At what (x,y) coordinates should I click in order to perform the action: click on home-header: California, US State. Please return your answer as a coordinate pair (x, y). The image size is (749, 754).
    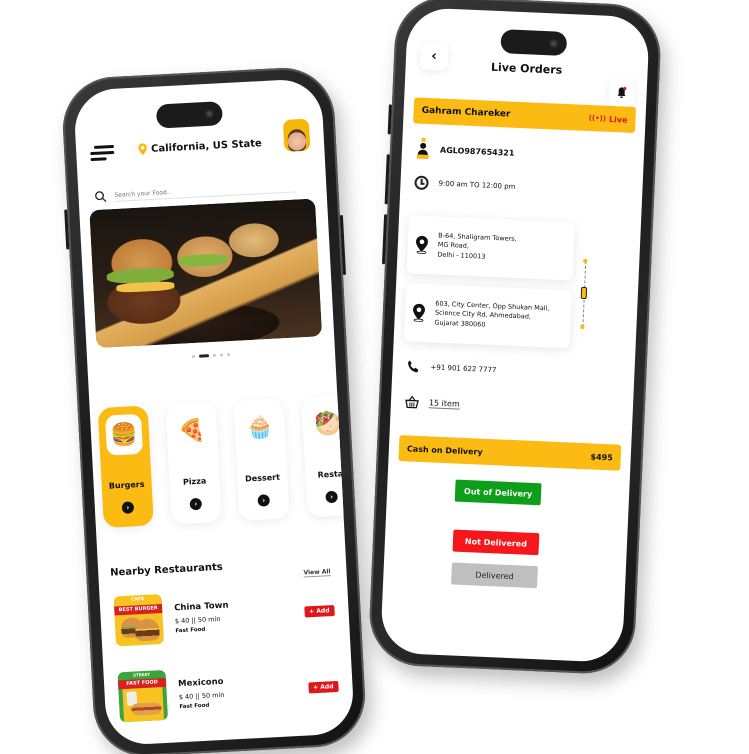
    Looking at the image, I should click on (200, 142).